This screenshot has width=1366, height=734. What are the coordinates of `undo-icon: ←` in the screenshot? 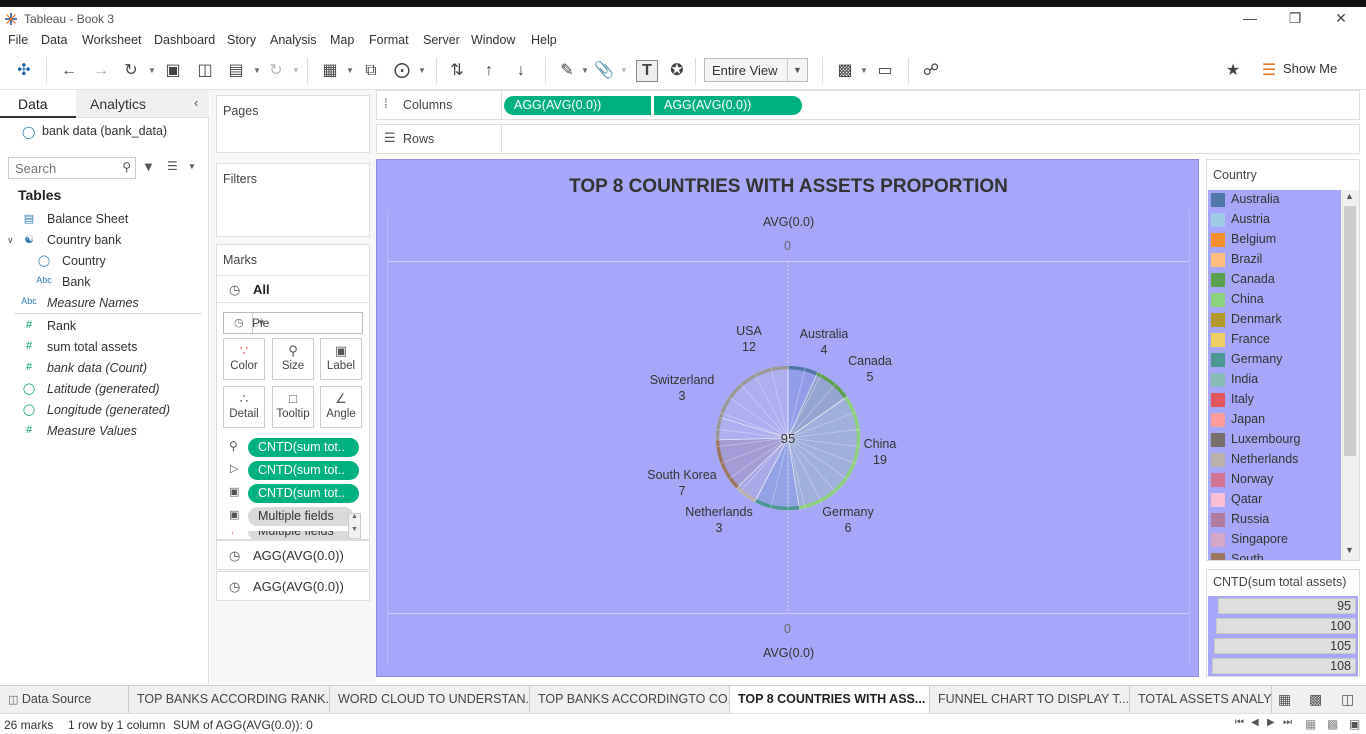 It's located at (69, 71).